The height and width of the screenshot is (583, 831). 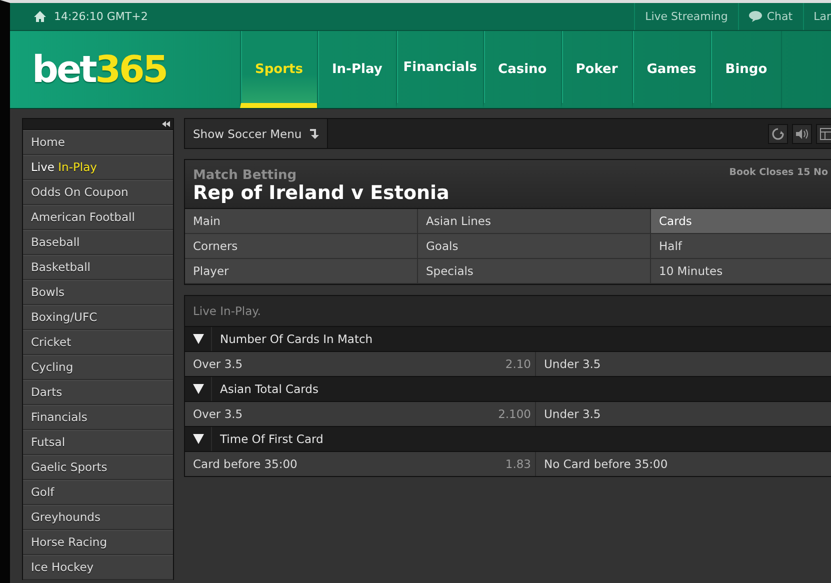 What do you see at coordinates (518, 464) in the screenshot?
I see `odds: 1.83` at bounding box center [518, 464].